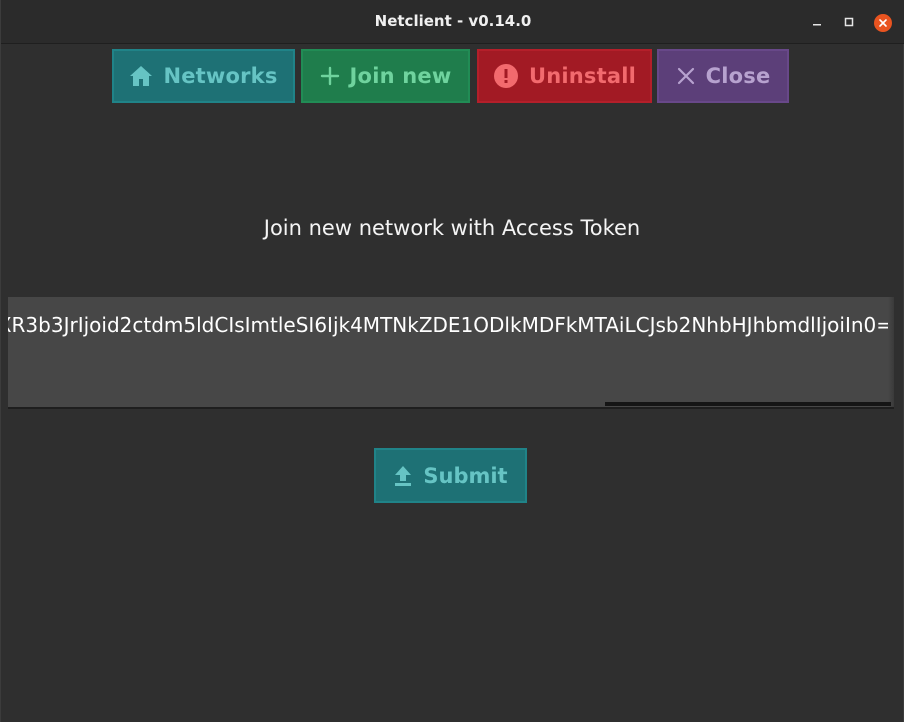  What do you see at coordinates (329, 76) in the screenshot?
I see `plus-icon` at bounding box center [329, 76].